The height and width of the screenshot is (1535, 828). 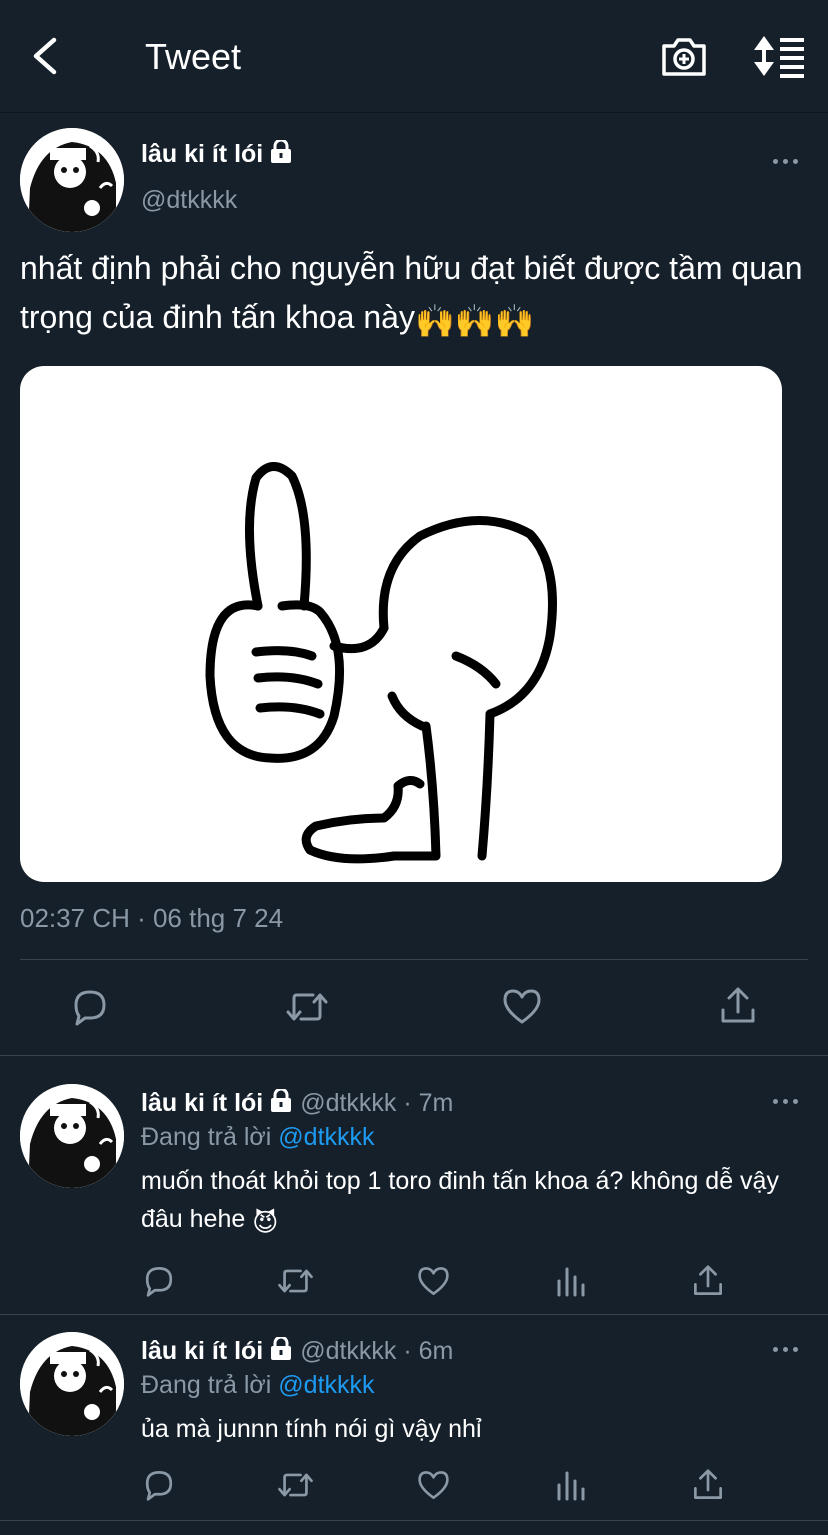 What do you see at coordinates (193, 56) in the screenshot?
I see `page-title: Tweet` at bounding box center [193, 56].